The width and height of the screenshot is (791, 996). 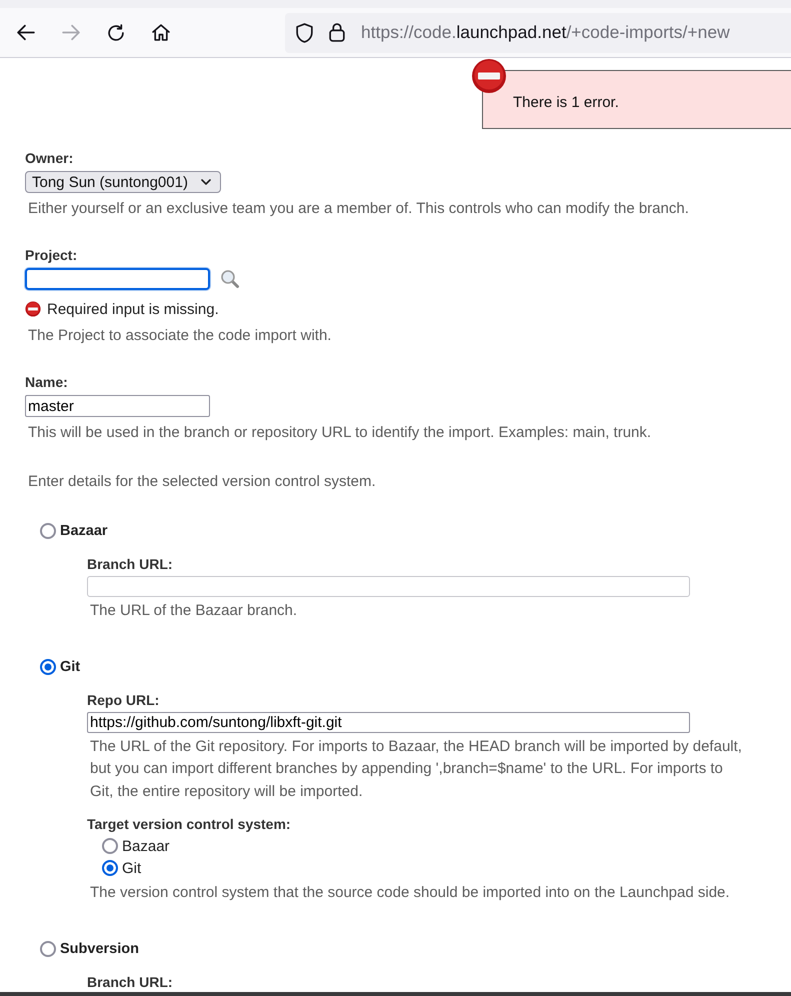 What do you see at coordinates (179, 336) in the screenshot?
I see `help-text: The Project to associate the code import with.` at bounding box center [179, 336].